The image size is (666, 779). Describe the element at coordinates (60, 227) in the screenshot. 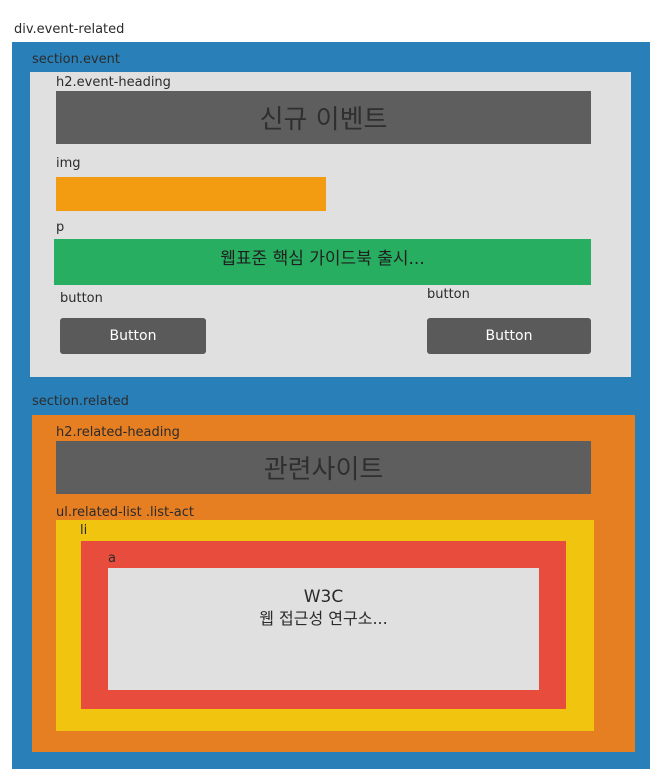

I see `label-p: p` at that location.